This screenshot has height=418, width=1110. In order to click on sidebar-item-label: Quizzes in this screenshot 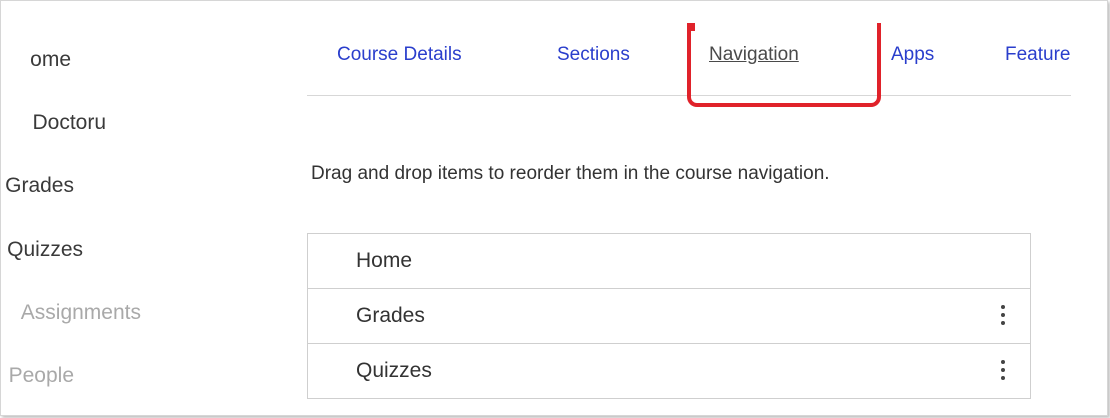, I will do `click(45, 249)`.